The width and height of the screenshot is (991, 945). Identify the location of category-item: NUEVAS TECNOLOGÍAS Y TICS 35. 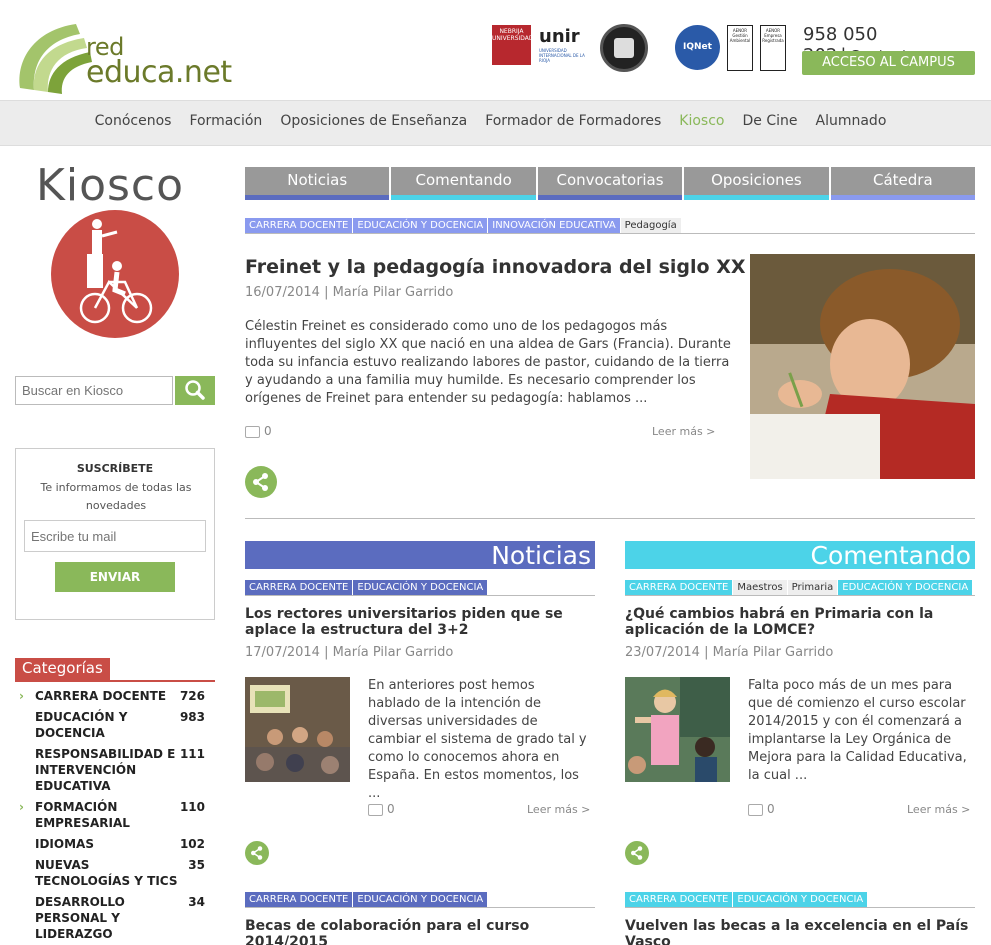
(115, 873).